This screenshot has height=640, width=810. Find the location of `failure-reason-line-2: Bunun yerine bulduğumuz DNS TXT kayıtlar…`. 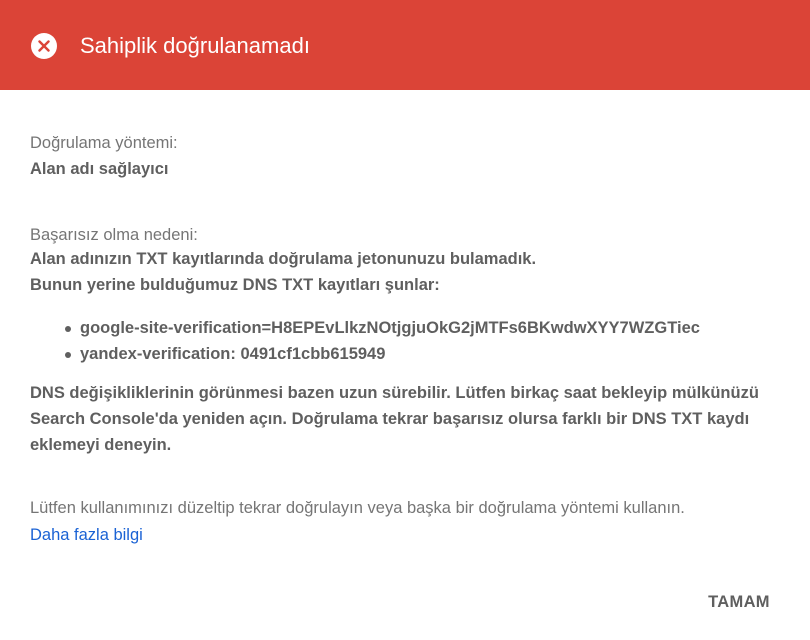

failure-reason-line-2: Bunun yerine bulduğumuz DNS TXT kayıtlar… is located at coordinates (235, 285).